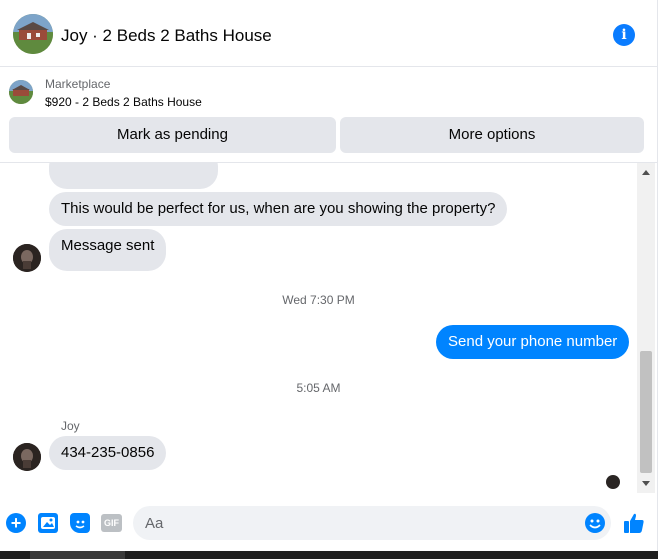  What do you see at coordinates (123, 102) in the screenshot?
I see `listing-title: $920 - 2 Beds 2 Baths House` at bounding box center [123, 102].